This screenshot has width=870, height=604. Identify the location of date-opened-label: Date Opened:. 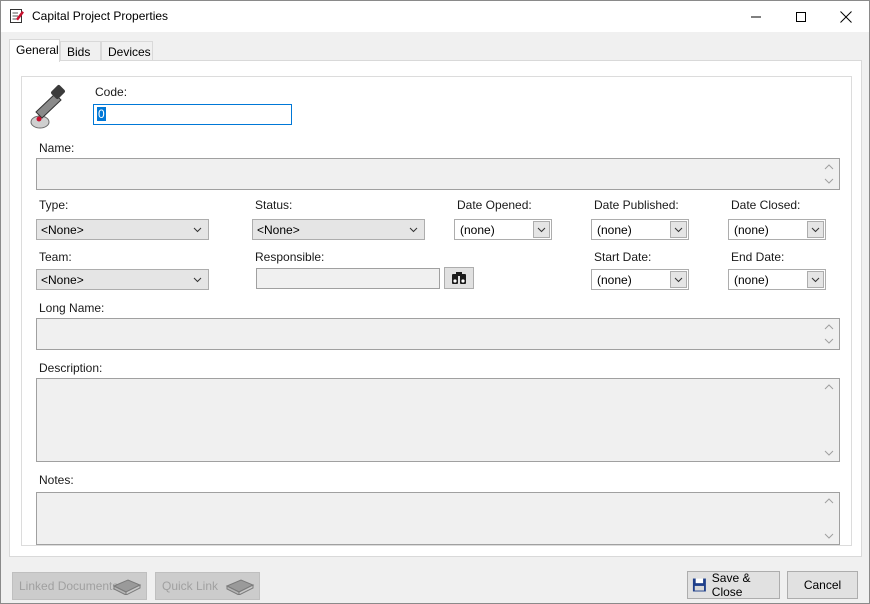
(494, 205).